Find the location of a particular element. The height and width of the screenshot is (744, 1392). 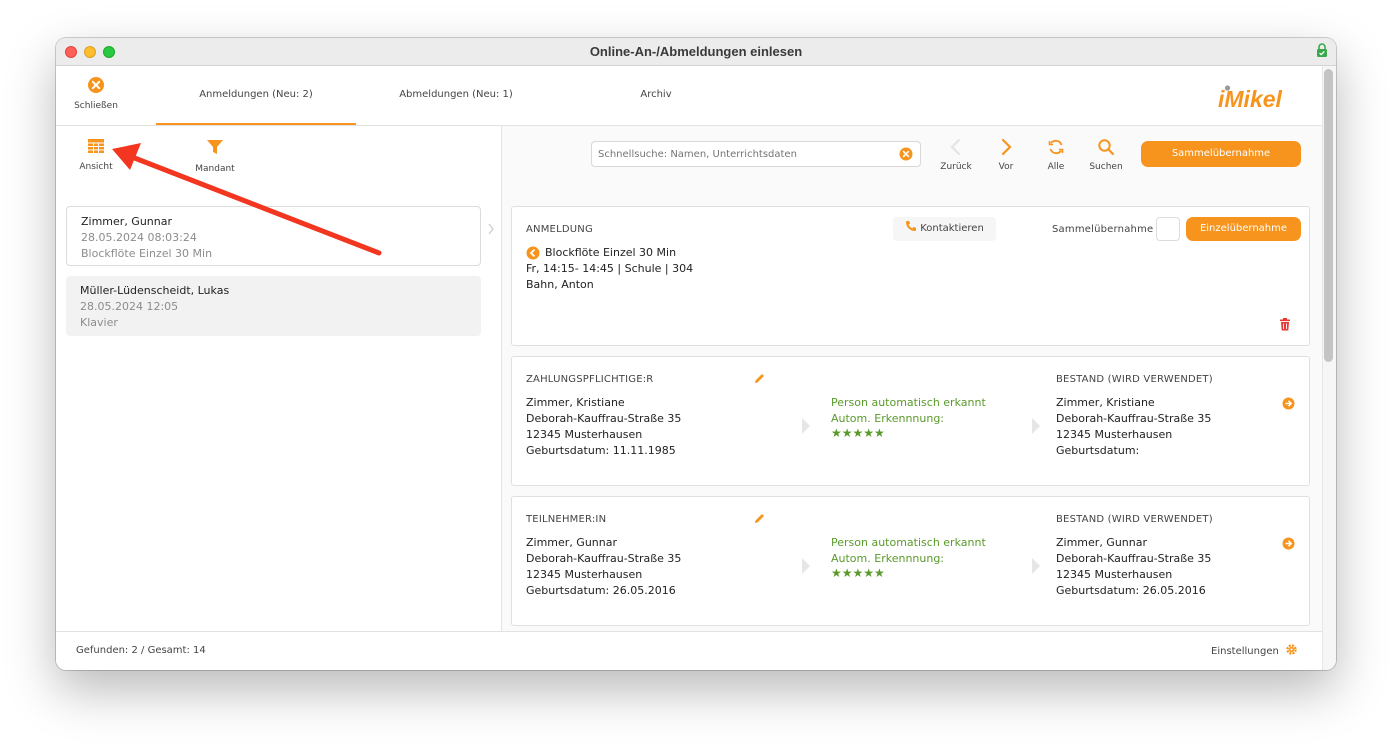

found-count: Gefunden: 2 / Gesamt: 14 is located at coordinates (141, 650).